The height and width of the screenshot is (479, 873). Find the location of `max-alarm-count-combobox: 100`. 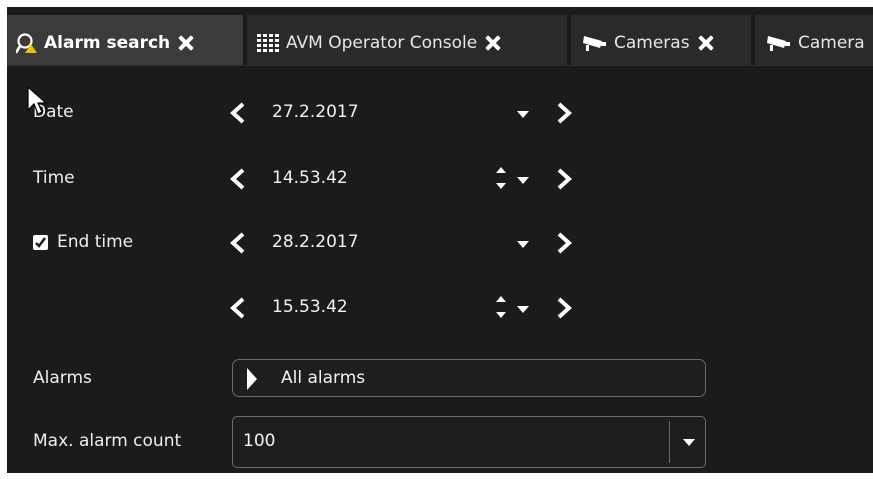

max-alarm-count-combobox: 100 is located at coordinates (469, 442).